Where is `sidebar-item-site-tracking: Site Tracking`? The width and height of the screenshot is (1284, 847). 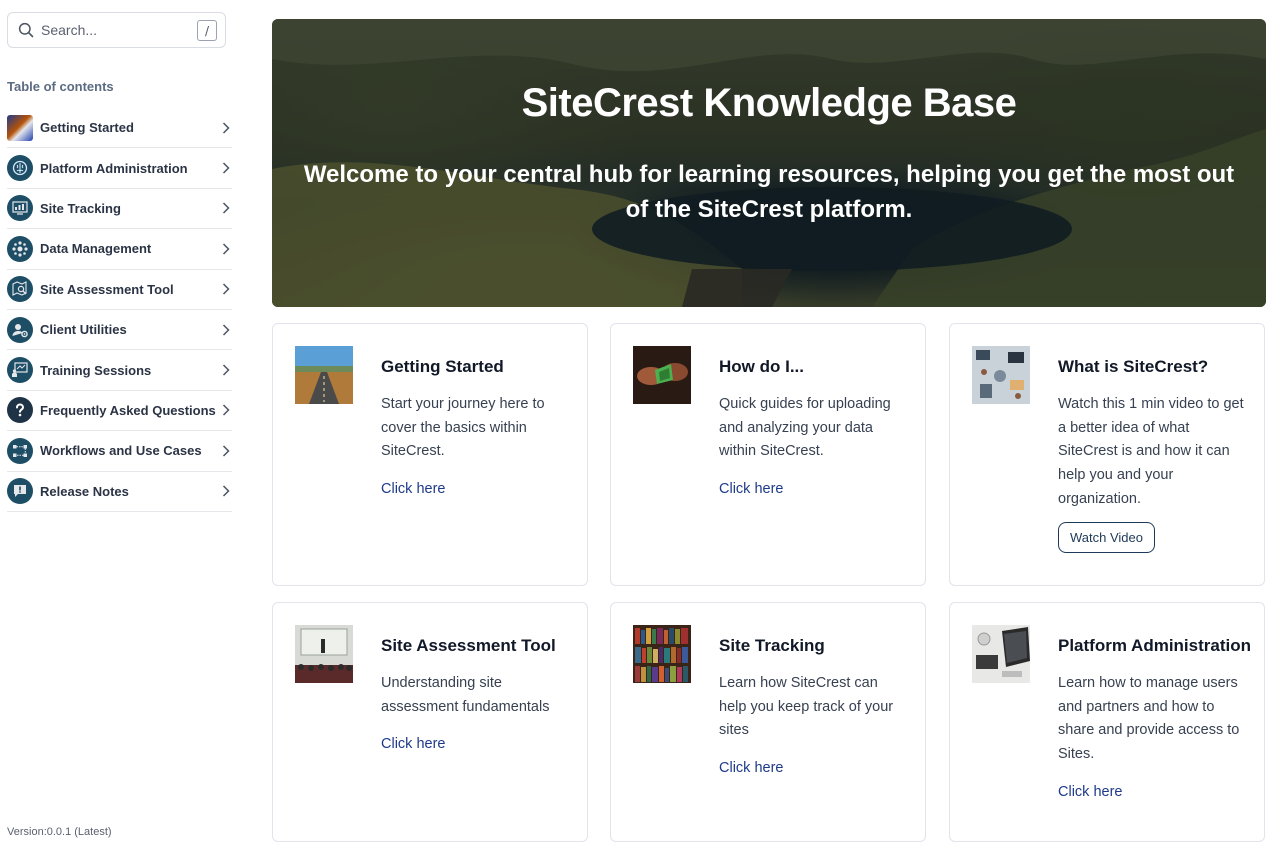 sidebar-item-site-tracking: Site Tracking is located at coordinates (119, 209).